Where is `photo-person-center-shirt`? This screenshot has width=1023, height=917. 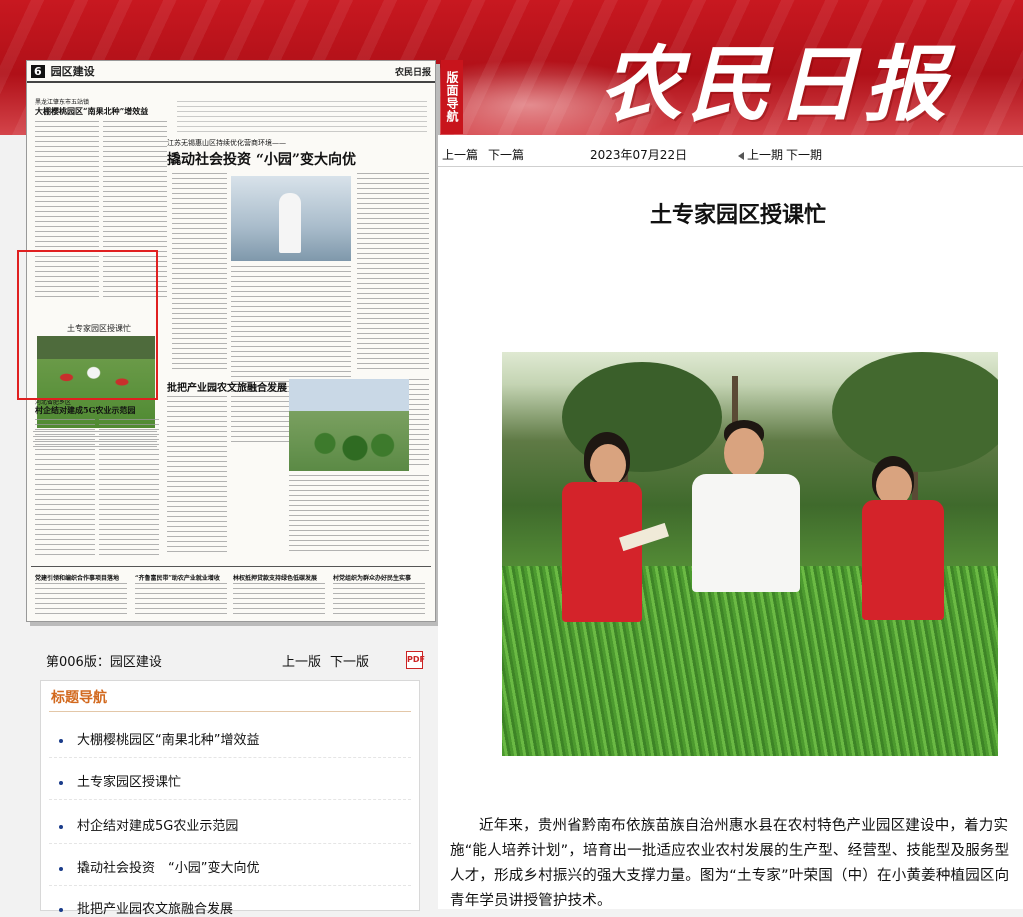
photo-person-center-shirt is located at coordinates (746, 533).